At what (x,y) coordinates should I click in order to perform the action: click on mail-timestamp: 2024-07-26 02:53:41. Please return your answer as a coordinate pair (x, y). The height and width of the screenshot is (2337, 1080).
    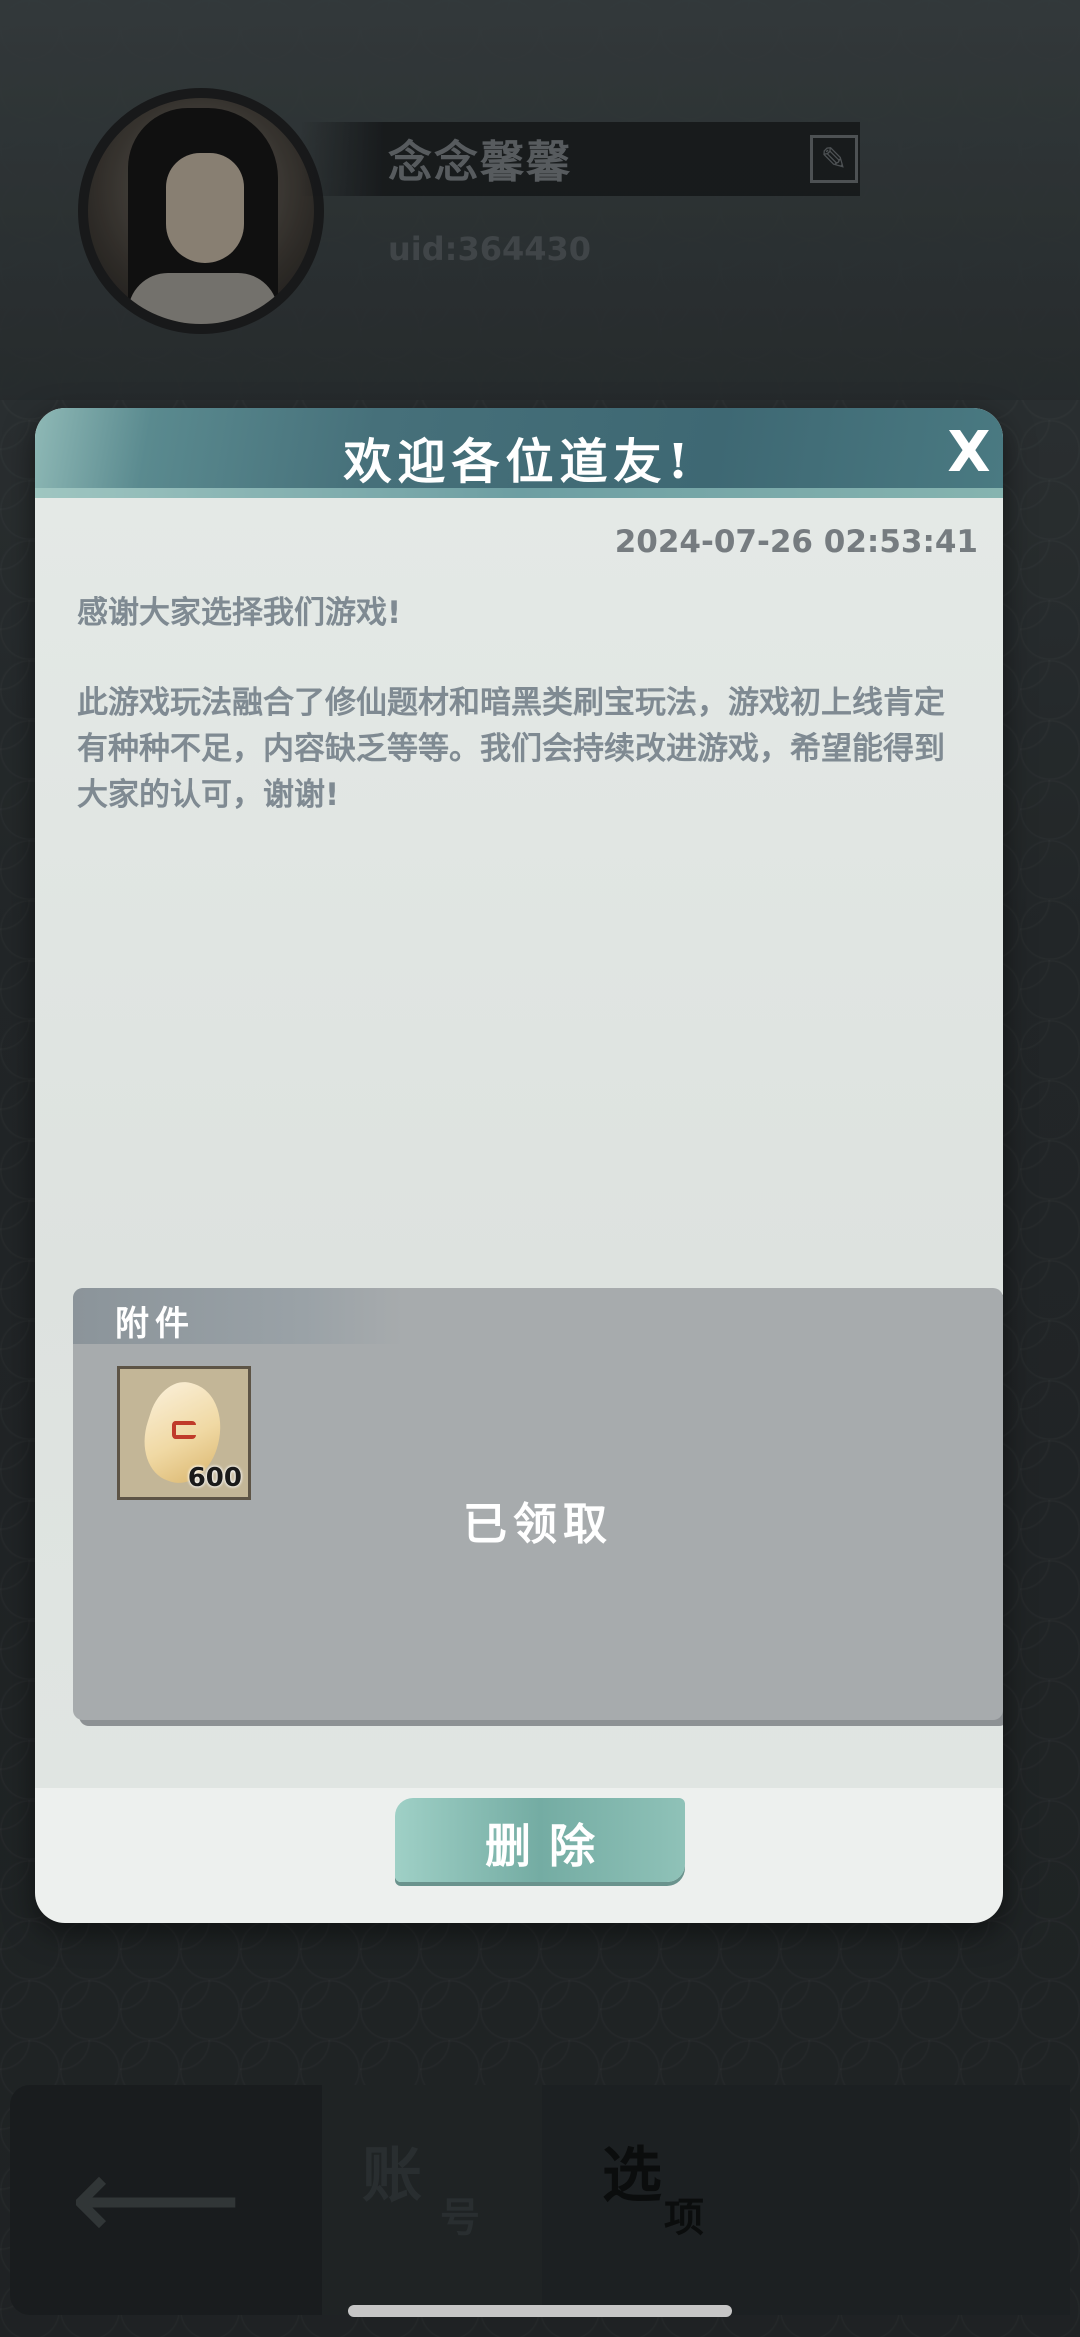
    Looking at the image, I should click on (796, 542).